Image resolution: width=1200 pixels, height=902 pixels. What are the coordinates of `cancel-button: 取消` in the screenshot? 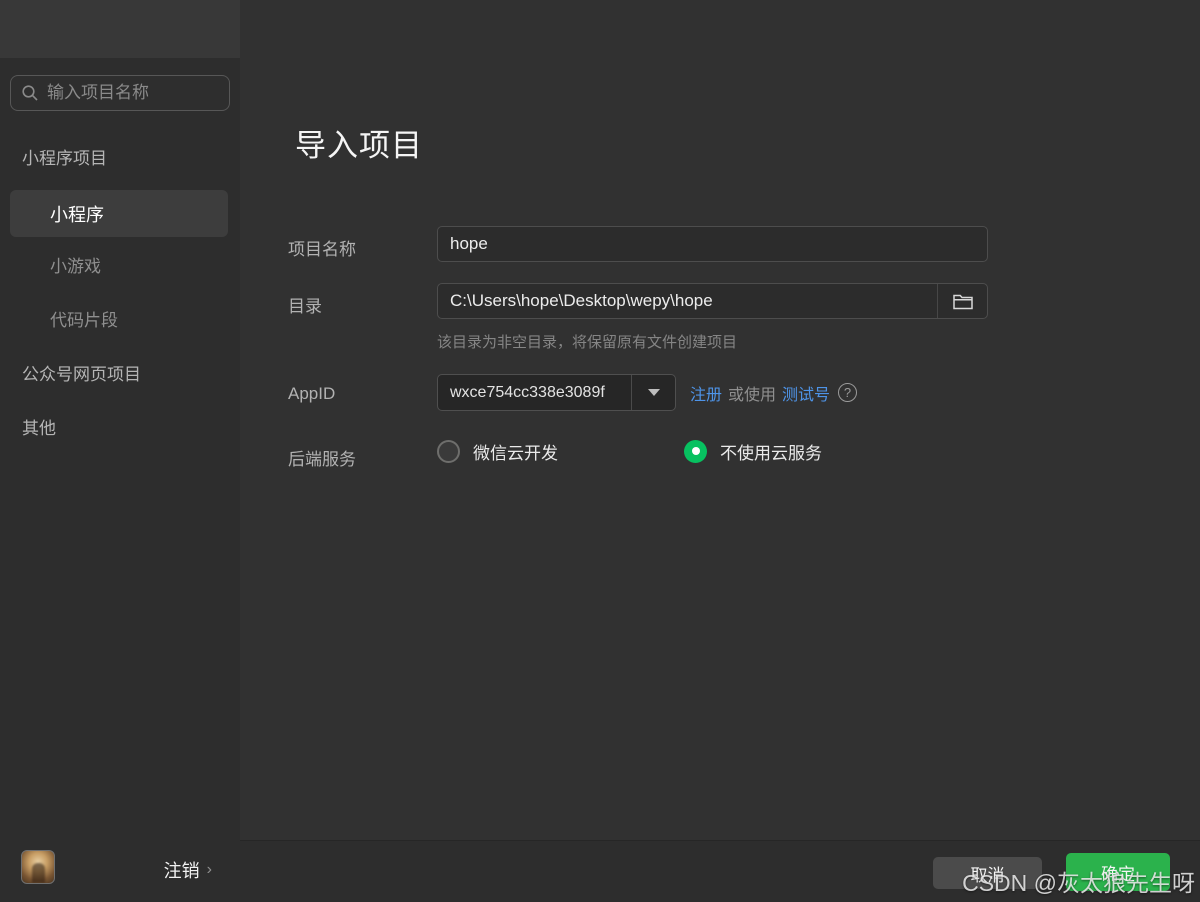 It's located at (987, 873).